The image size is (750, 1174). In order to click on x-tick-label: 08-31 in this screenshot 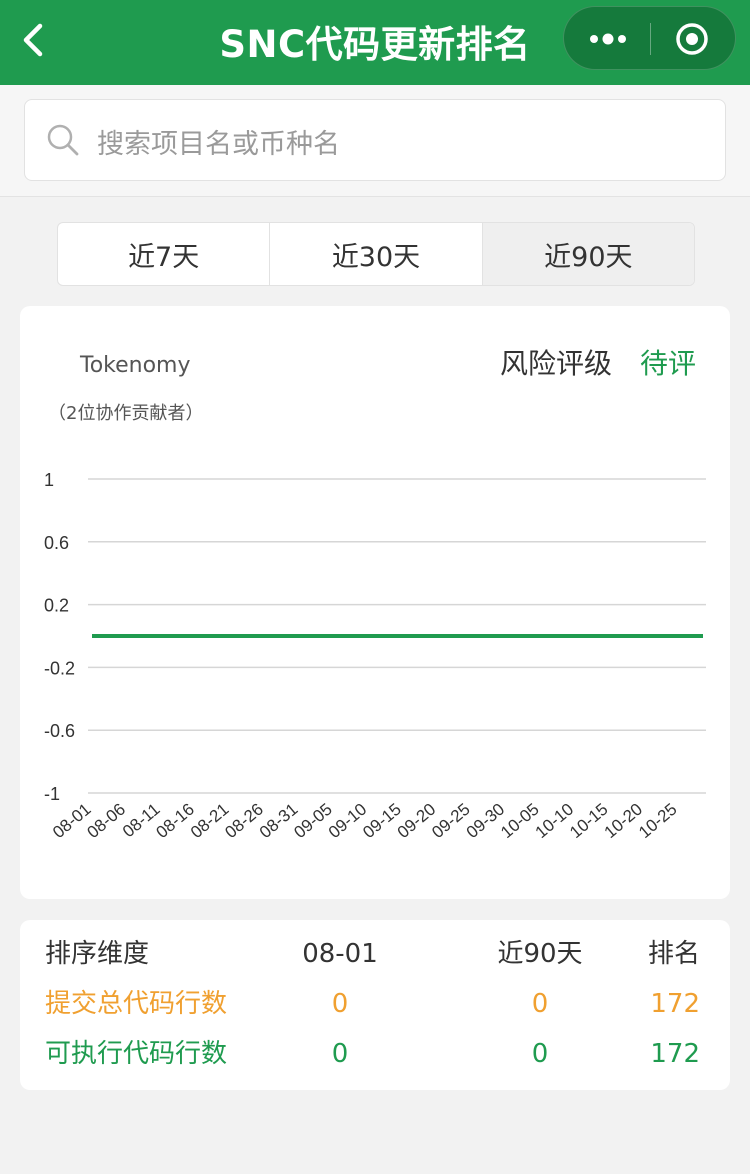, I will do `click(279, 821)`.